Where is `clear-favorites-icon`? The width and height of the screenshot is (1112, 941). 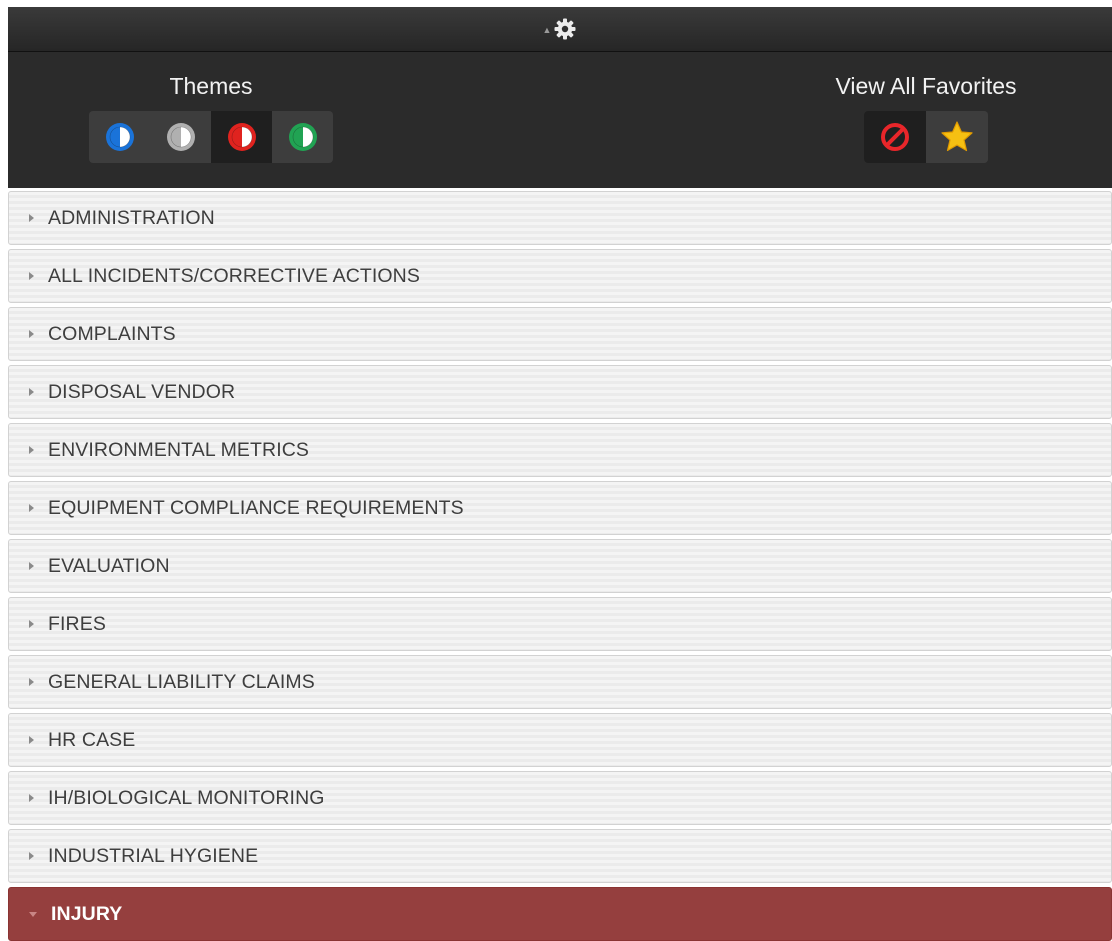 clear-favorites-icon is located at coordinates (895, 137).